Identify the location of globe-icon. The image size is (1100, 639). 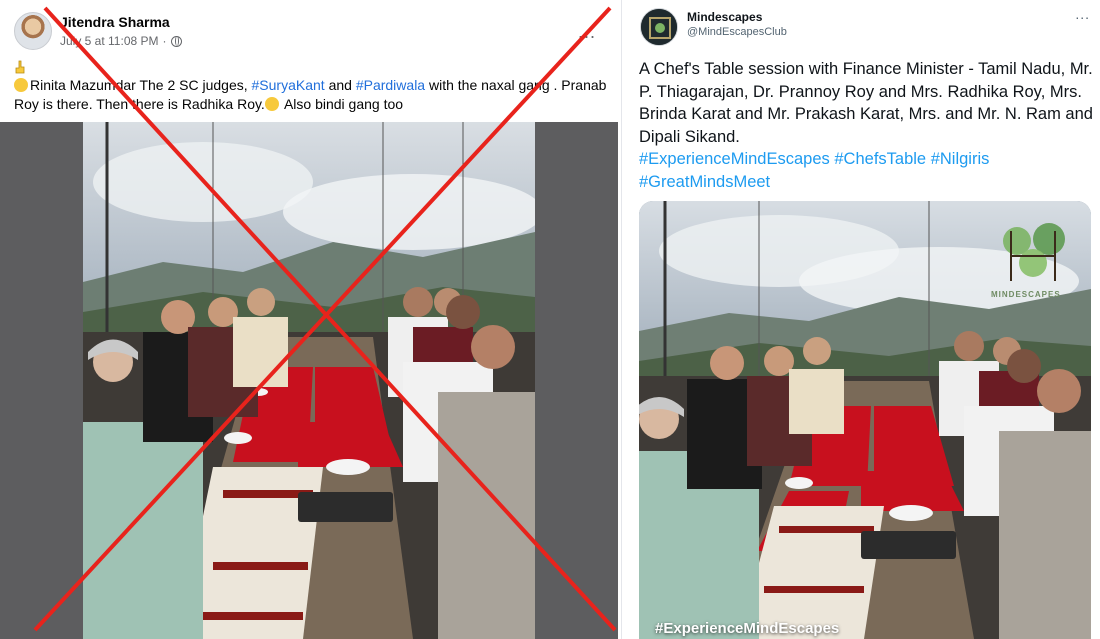
(176, 41).